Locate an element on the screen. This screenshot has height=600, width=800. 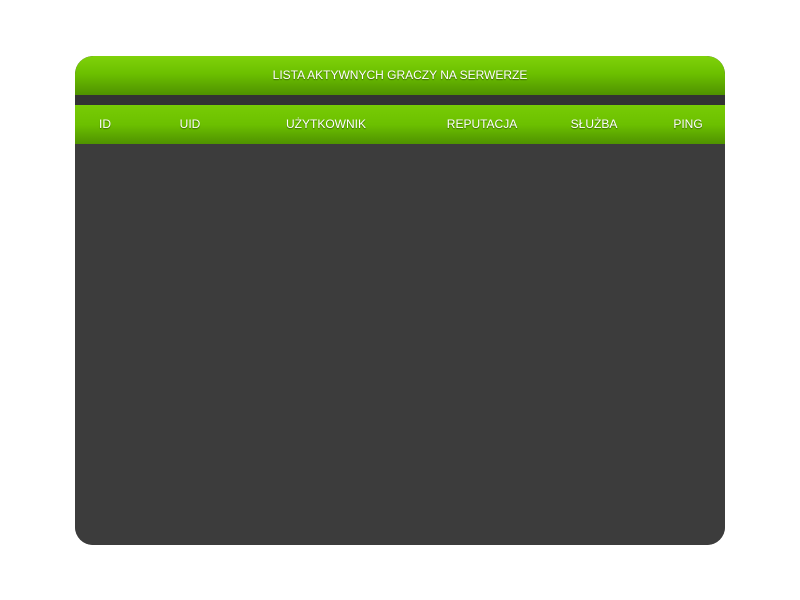
panel-title: LISTA AKTYWNYCH GRACZY NA SERWERZE is located at coordinates (400, 75).